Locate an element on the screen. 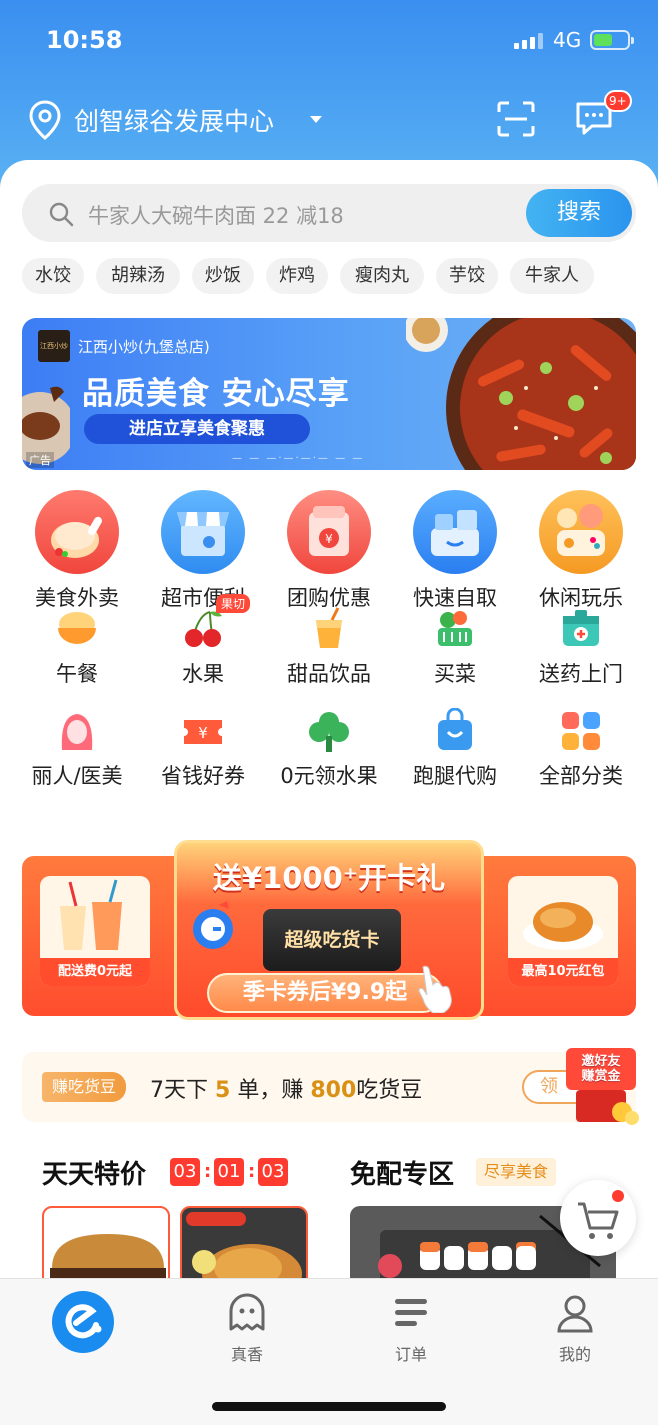  network-type: 4G is located at coordinates (567, 40).